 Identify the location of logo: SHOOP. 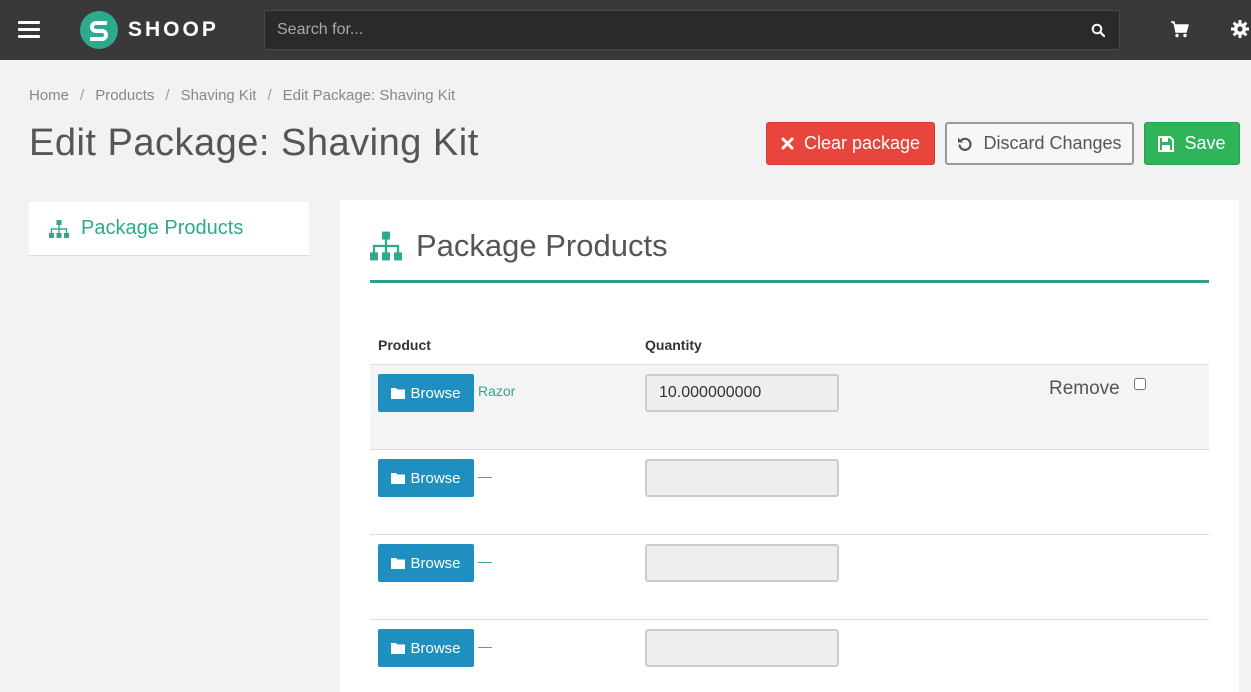
(149, 30).